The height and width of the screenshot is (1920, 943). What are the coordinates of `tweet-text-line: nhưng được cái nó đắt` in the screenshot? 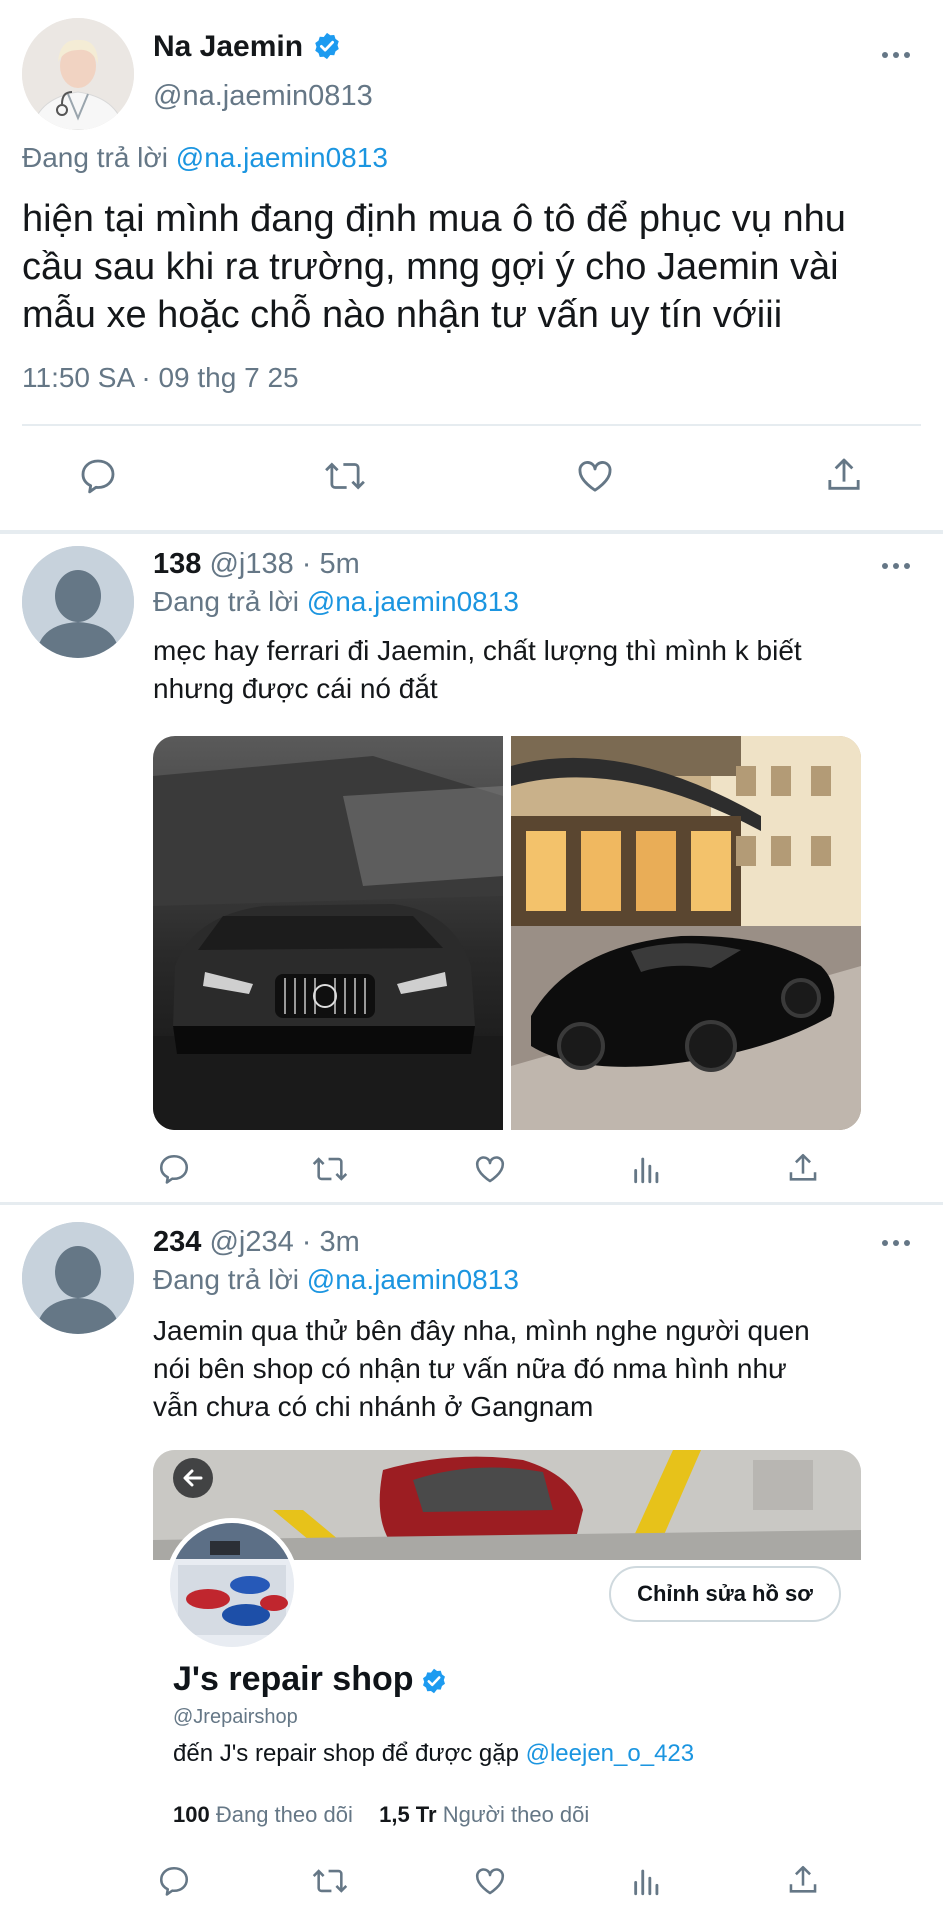 It's located at (295, 688).